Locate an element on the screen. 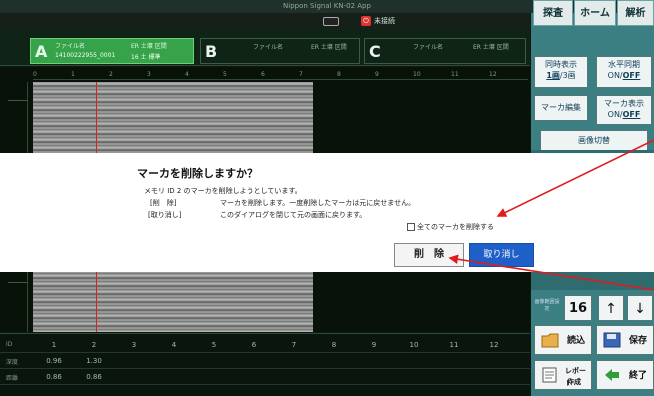  channel-c-letter: C is located at coordinates (375, 51).